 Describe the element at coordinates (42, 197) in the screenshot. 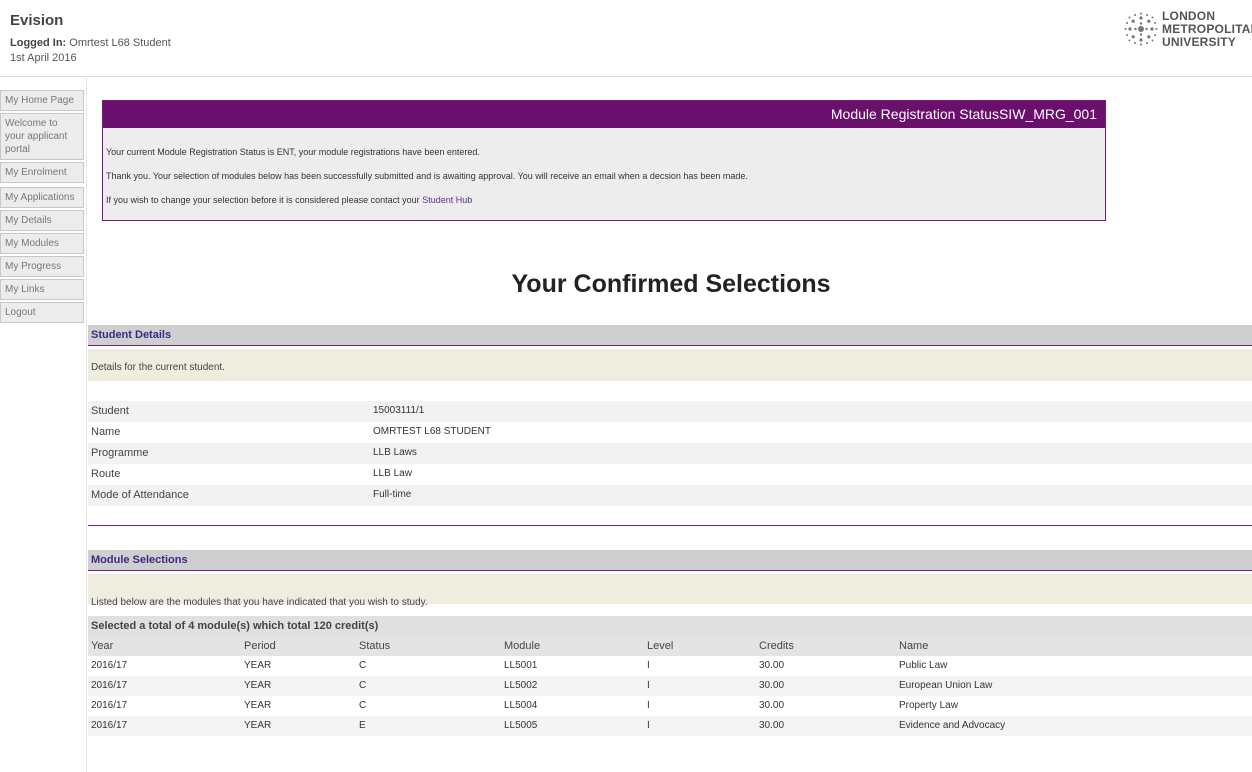

I see `sidebar-item-applications: My Applications` at that location.